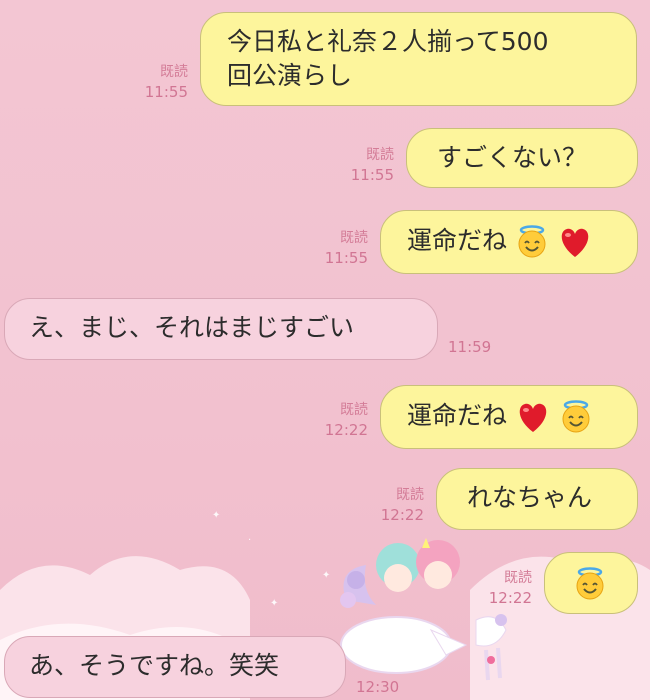 This screenshot has width=650, height=700. Describe the element at coordinates (423, 609) in the screenshot. I see `character-illustration` at that location.